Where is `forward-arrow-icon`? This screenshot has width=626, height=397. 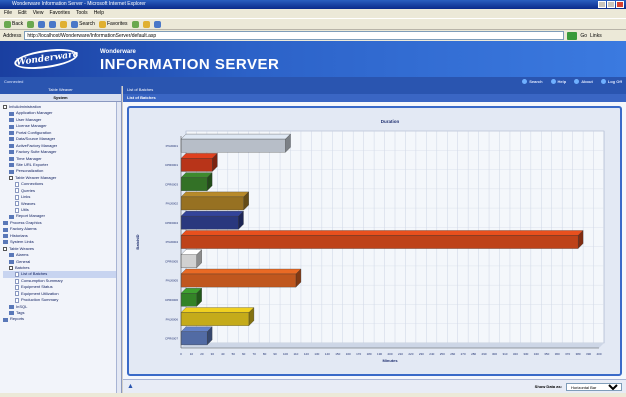
forward-arrow-icon is located at coordinates (31, 24).